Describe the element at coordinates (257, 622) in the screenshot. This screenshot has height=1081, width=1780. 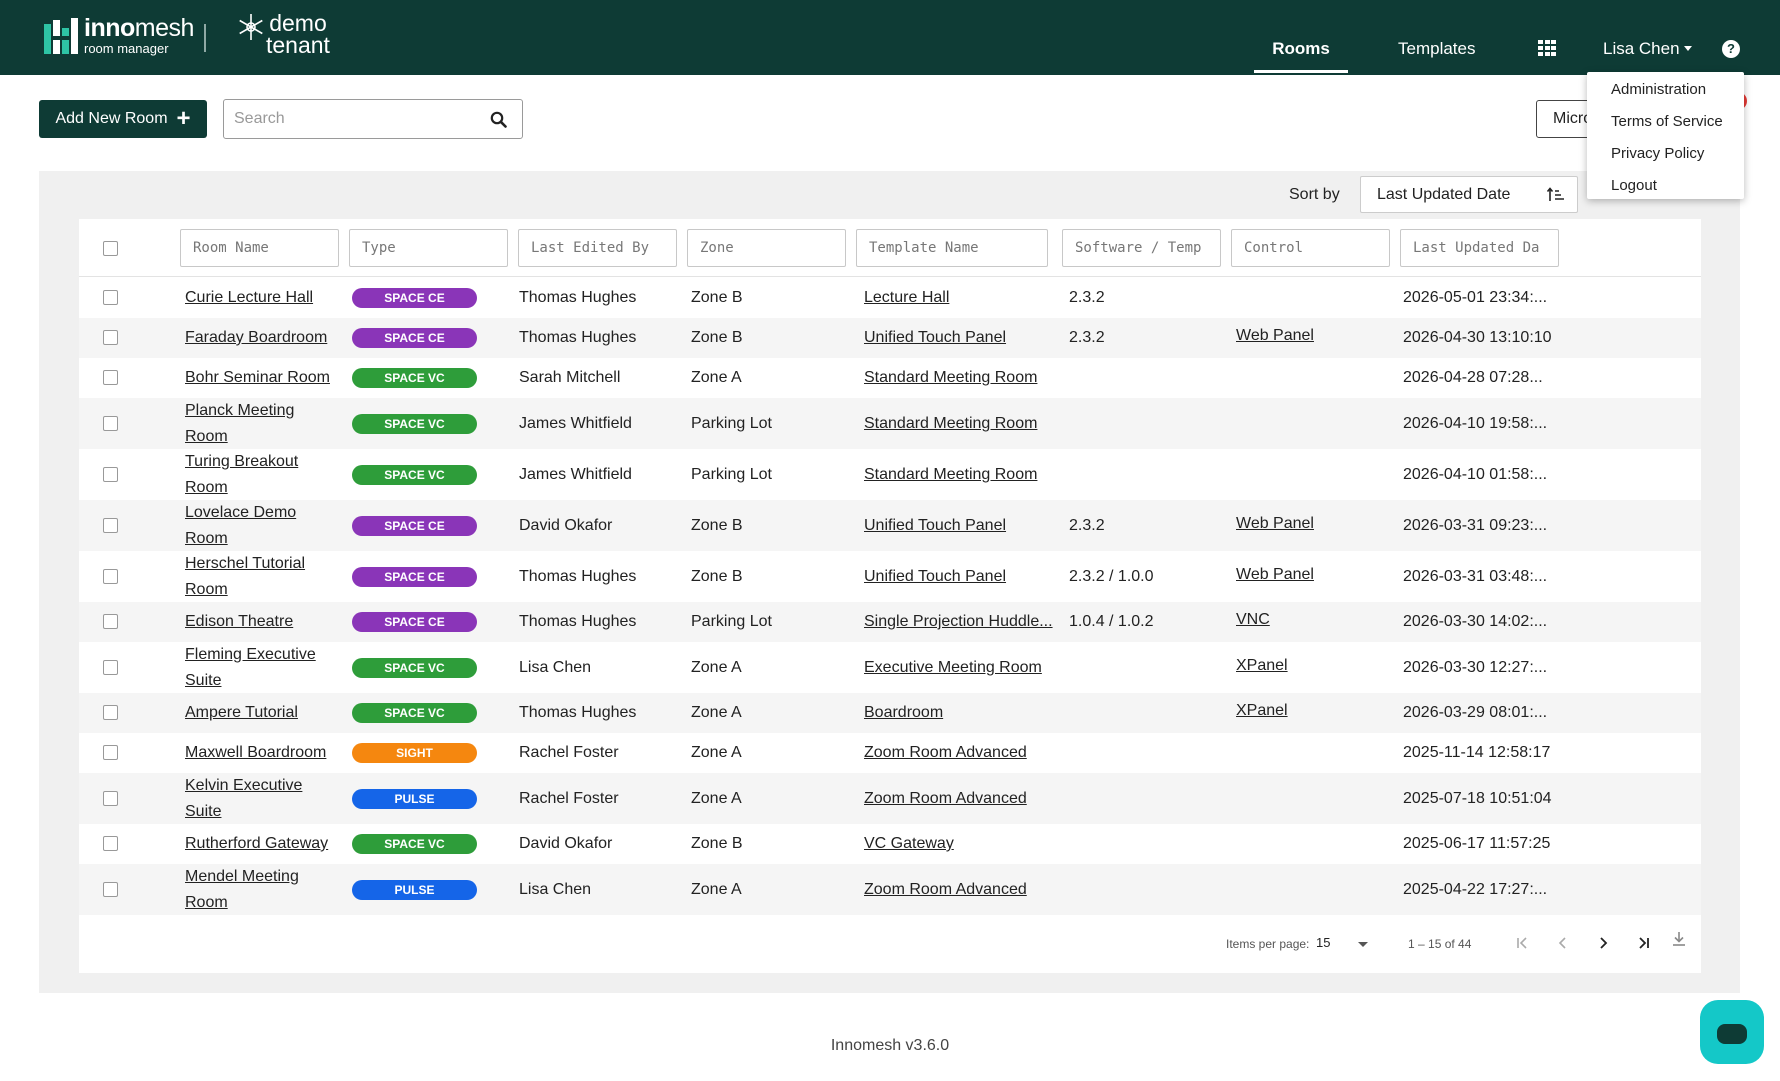
I see `room-name-link: Edison Theatre` at that location.